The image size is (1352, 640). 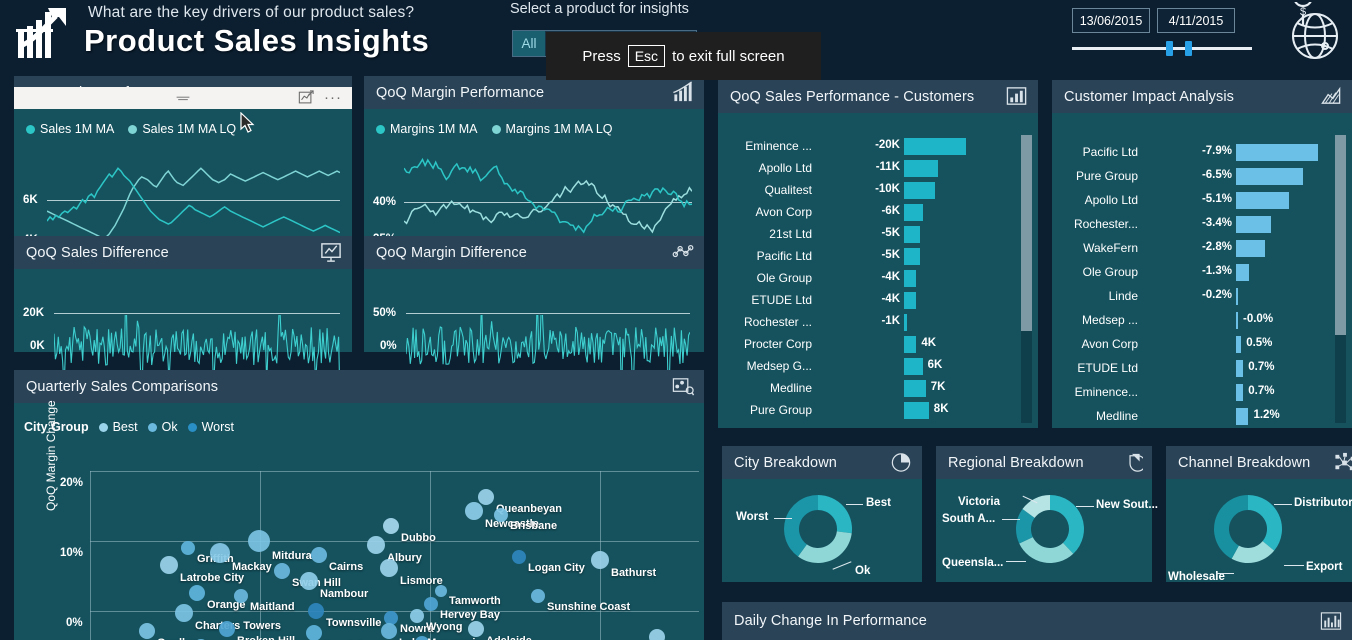 What do you see at coordinates (878, 256) in the screenshot?
I see `bar-row: Pacific Ltd -5K` at bounding box center [878, 256].